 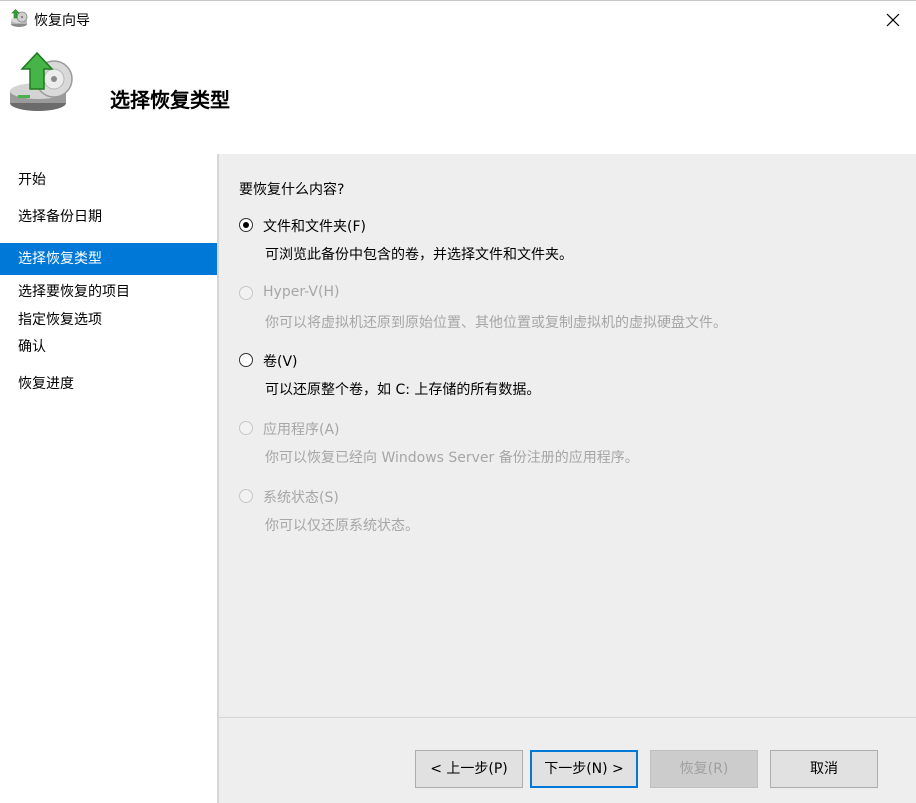 What do you see at coordinates (108, 259) in the screenshot?
I see `nav-step-select-recovery-type: 选择恢复类型` at bounding box center [108, 259].